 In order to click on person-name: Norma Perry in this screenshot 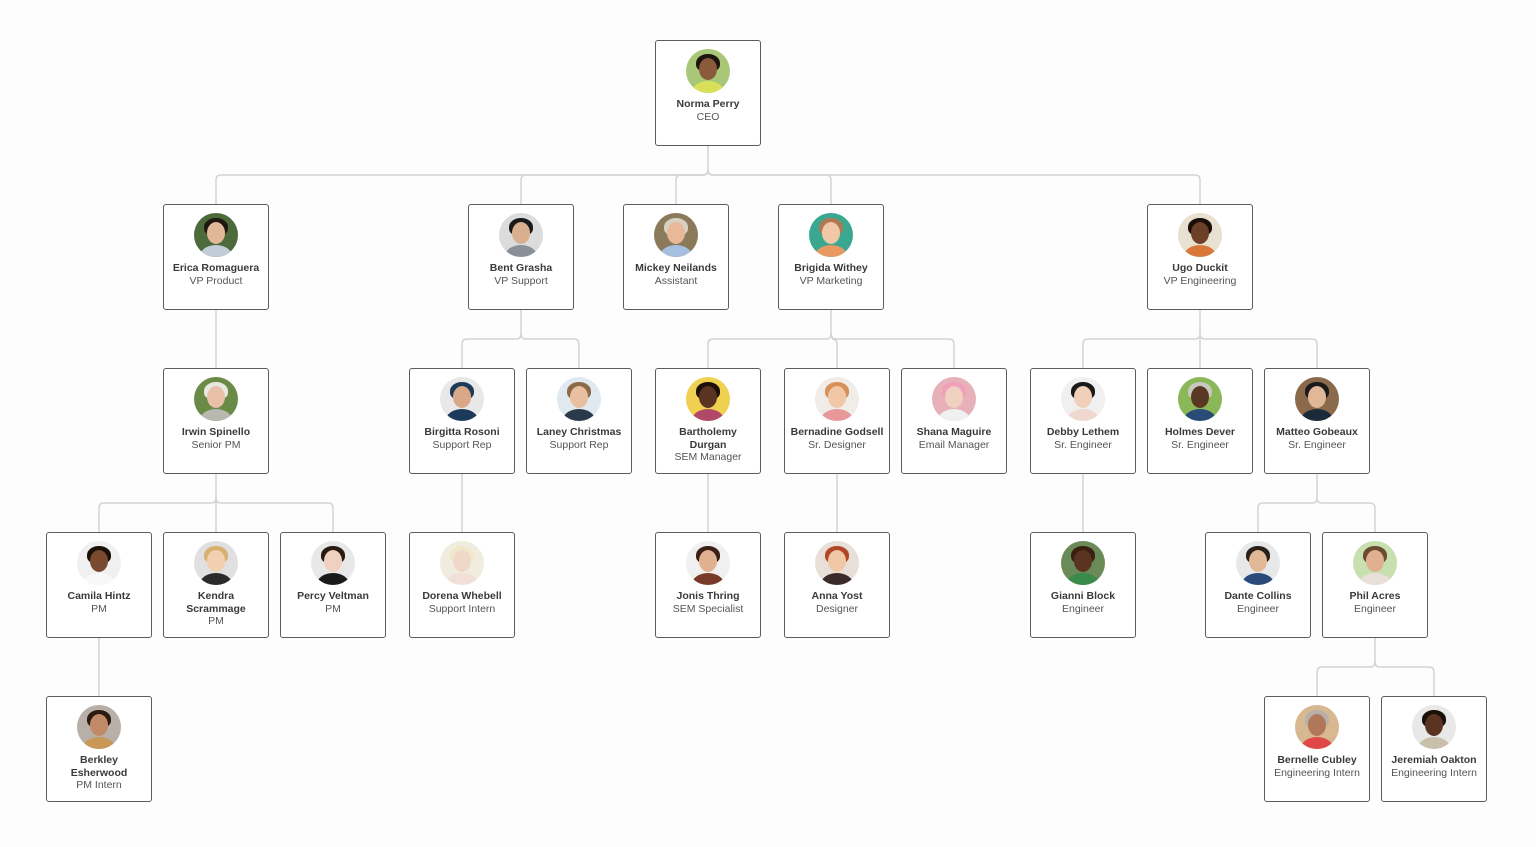, I will do `click(708, 104)`.